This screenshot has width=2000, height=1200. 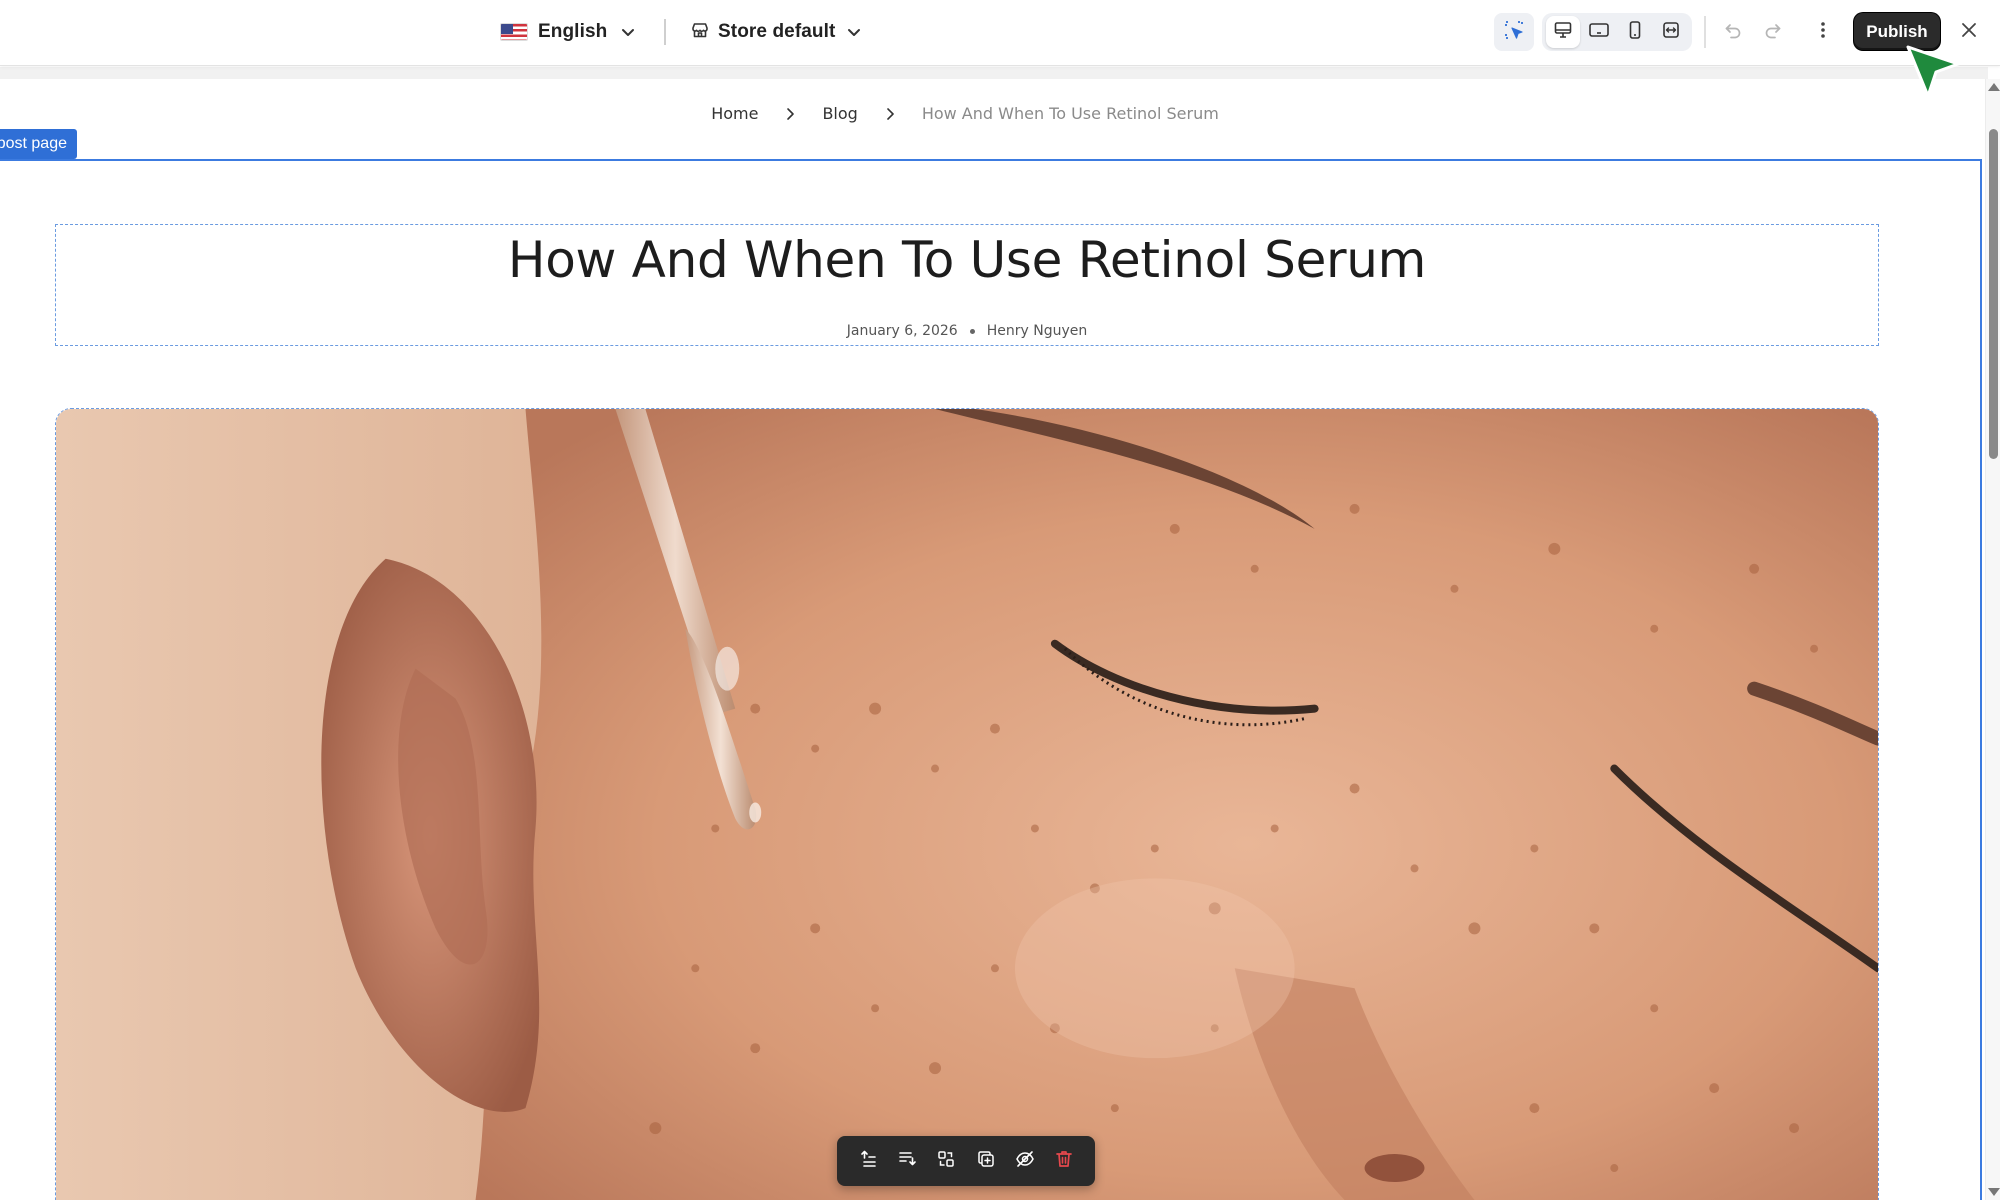 I want to click on store-label: Store default, so click(x=777, y=31).